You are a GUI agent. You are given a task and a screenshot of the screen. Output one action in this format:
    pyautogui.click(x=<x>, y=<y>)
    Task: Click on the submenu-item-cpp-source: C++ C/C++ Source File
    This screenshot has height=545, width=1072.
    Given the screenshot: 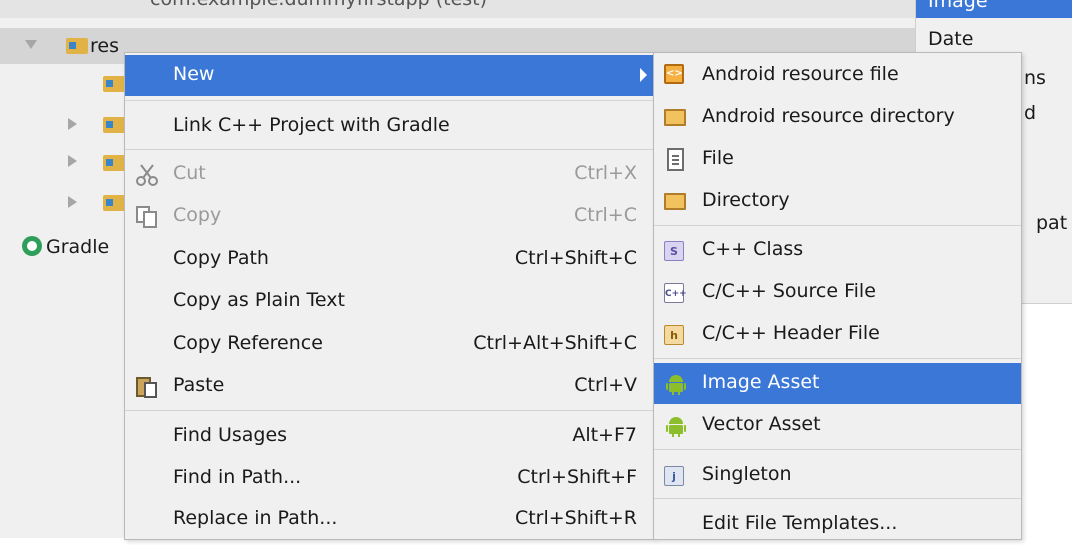 What is the action you would take?
    pyautogui.click(x=837, y=292)
    